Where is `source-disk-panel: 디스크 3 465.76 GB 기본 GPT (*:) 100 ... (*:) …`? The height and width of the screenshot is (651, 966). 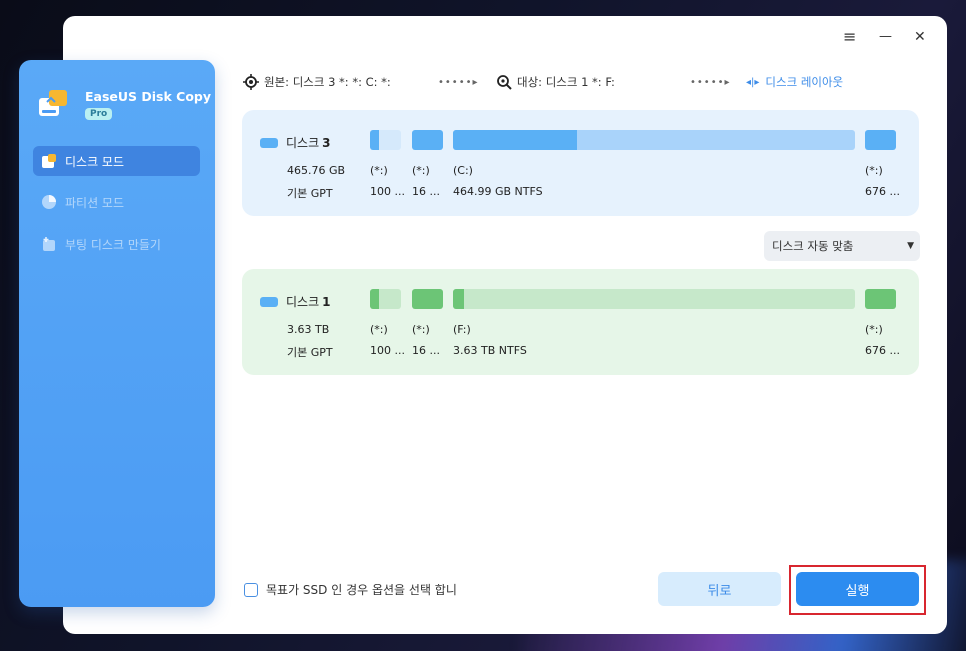 source-disk-panel: 디스크 3 465.76 GB 기본 GPT (*:) 100 ... (*:) … is located at coordinates (580, 163).